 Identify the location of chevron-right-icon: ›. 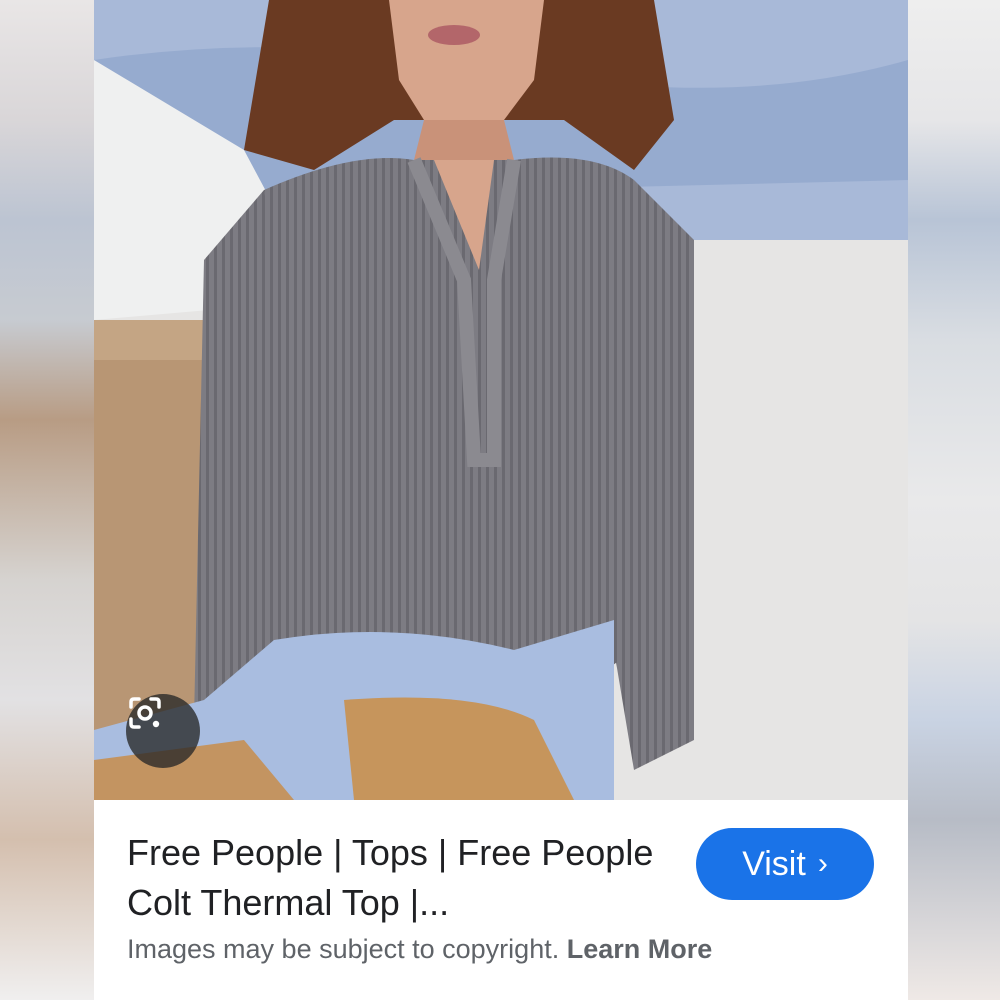
(822, 863).